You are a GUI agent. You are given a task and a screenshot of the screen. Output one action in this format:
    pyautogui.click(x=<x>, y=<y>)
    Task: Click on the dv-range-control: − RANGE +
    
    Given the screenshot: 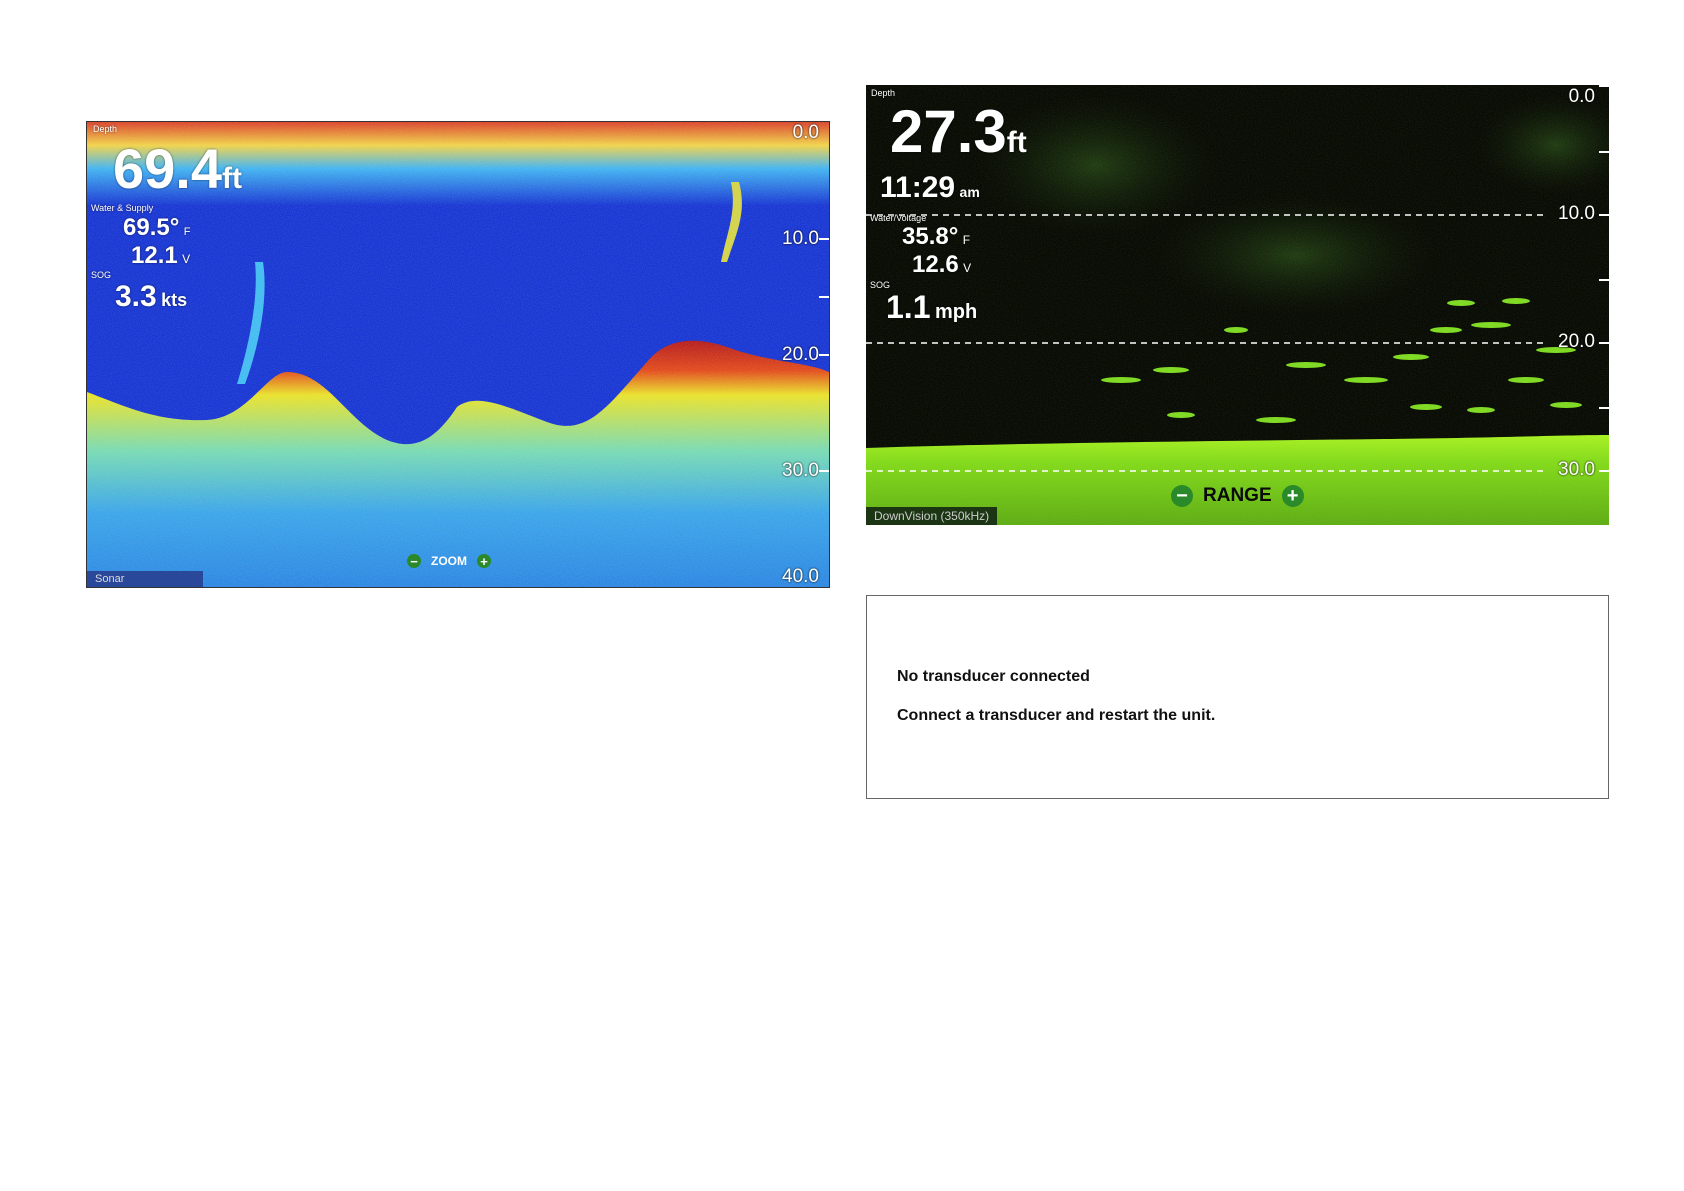 What is the action you would take?
    pyautogui.click(x=1237, y=496)
    